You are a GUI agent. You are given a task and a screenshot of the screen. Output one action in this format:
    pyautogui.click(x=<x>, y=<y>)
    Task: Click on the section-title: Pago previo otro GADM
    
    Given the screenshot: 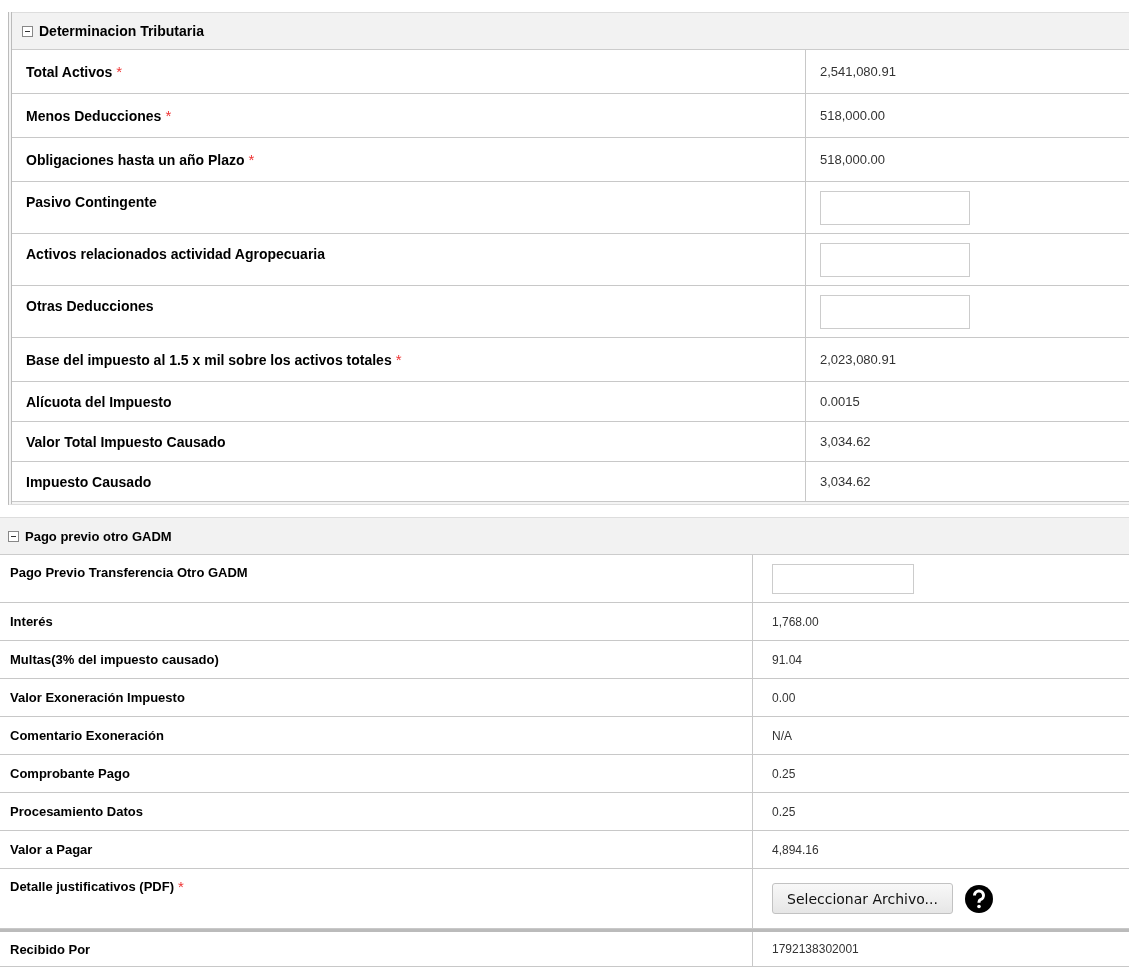 What is the action you would take?
    pyautogui.click(x=98, y=536)
    